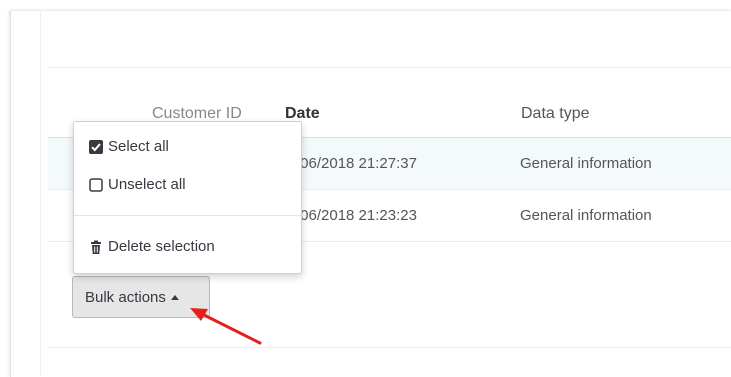 The height and width of the screenshot is (377, 731). I want to click on trash-icon, so click(96, 247).